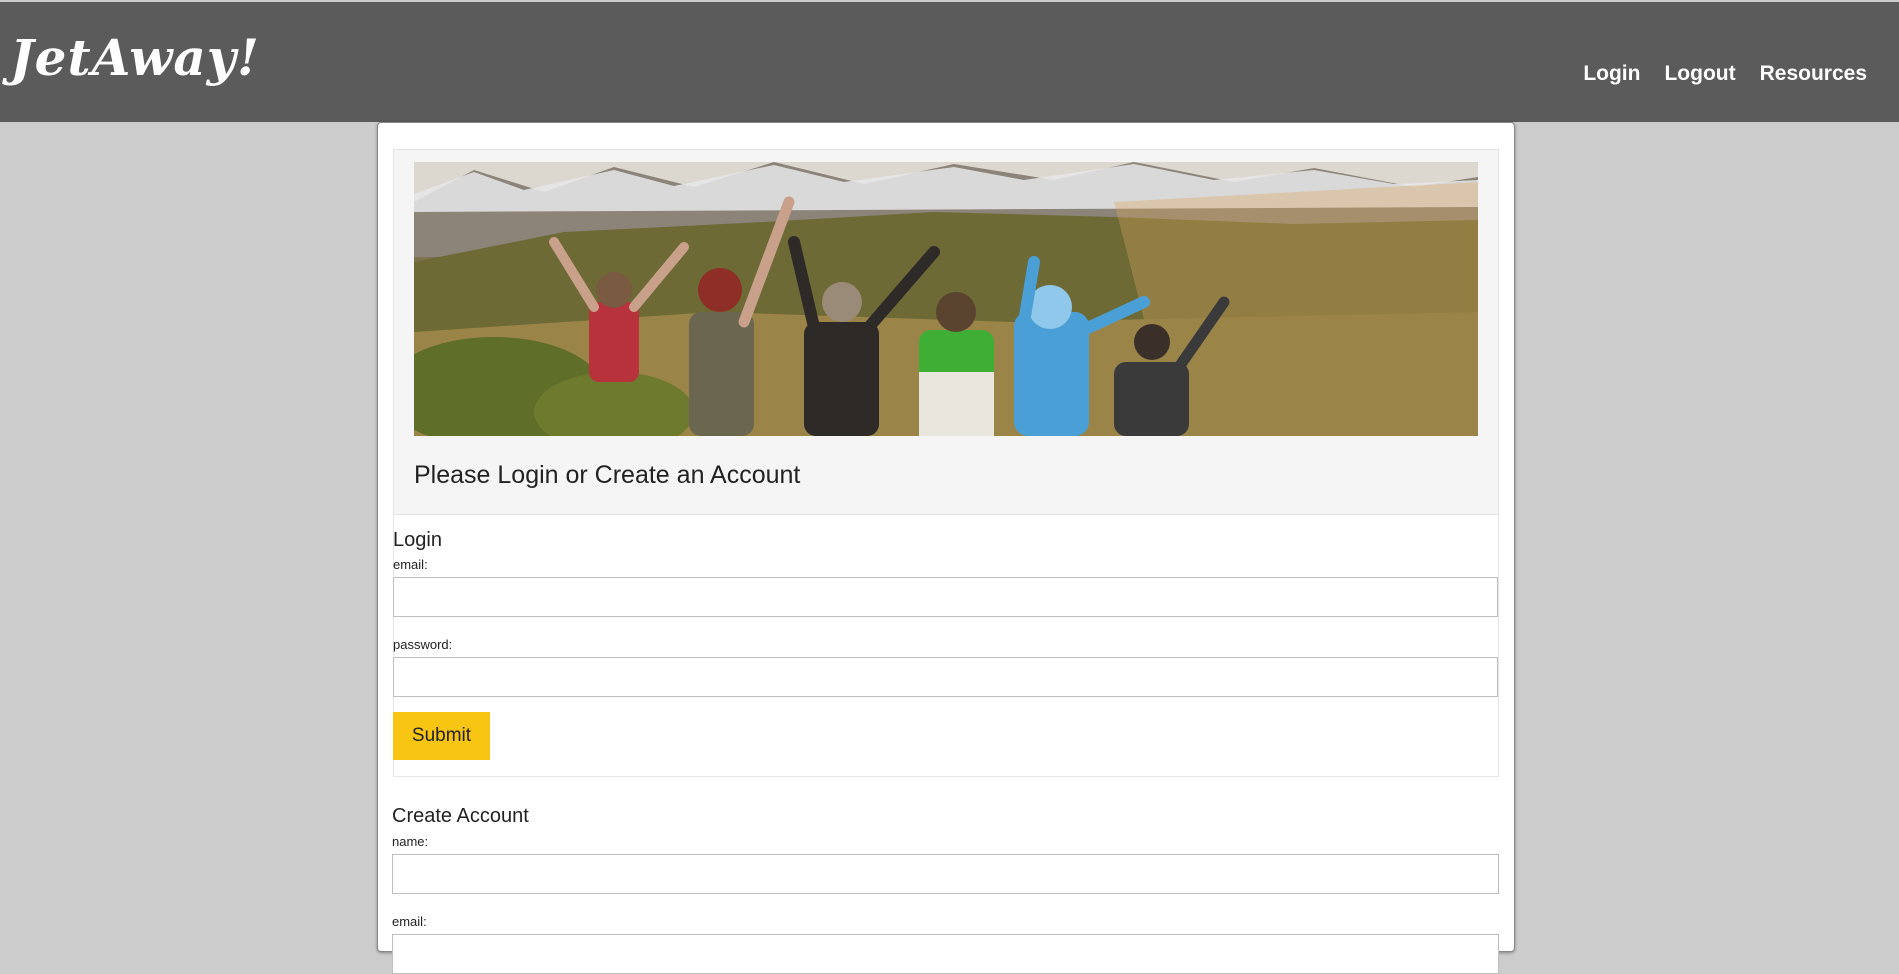  I want to click on nav-resources-link: Resources, so click(1813, 74).